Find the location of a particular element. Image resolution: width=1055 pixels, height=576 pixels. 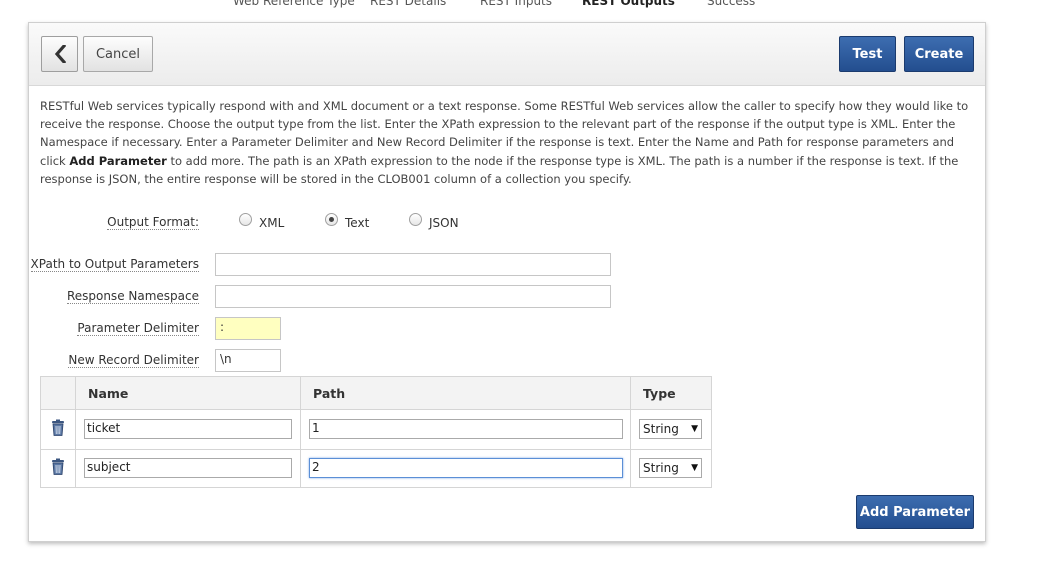

xpath-input is located at coordinates (413, 264).